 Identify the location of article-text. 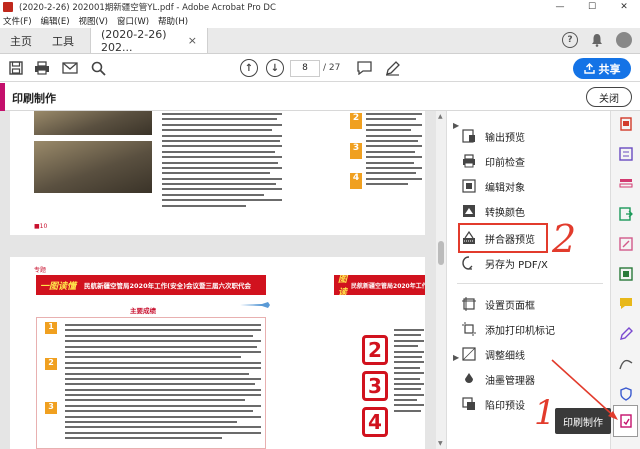
(222, 161).